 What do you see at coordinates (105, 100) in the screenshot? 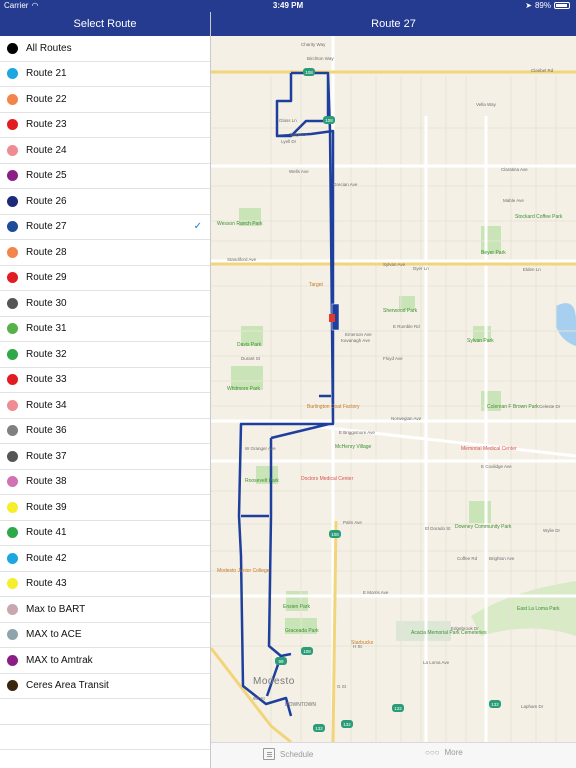
I see `route-list-item: Route 22` at bounding box center [105, 100].